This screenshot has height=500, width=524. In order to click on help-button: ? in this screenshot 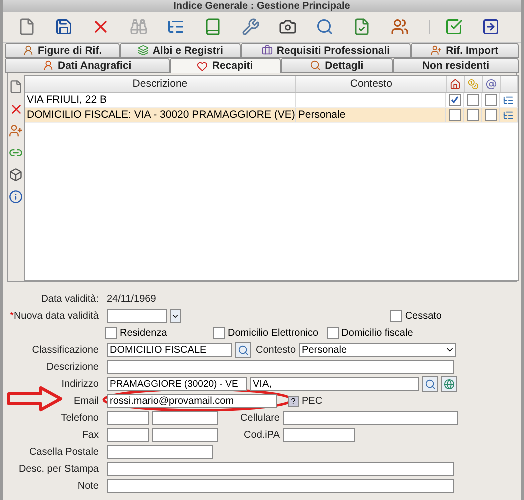, I will do `click(293, 401)`.